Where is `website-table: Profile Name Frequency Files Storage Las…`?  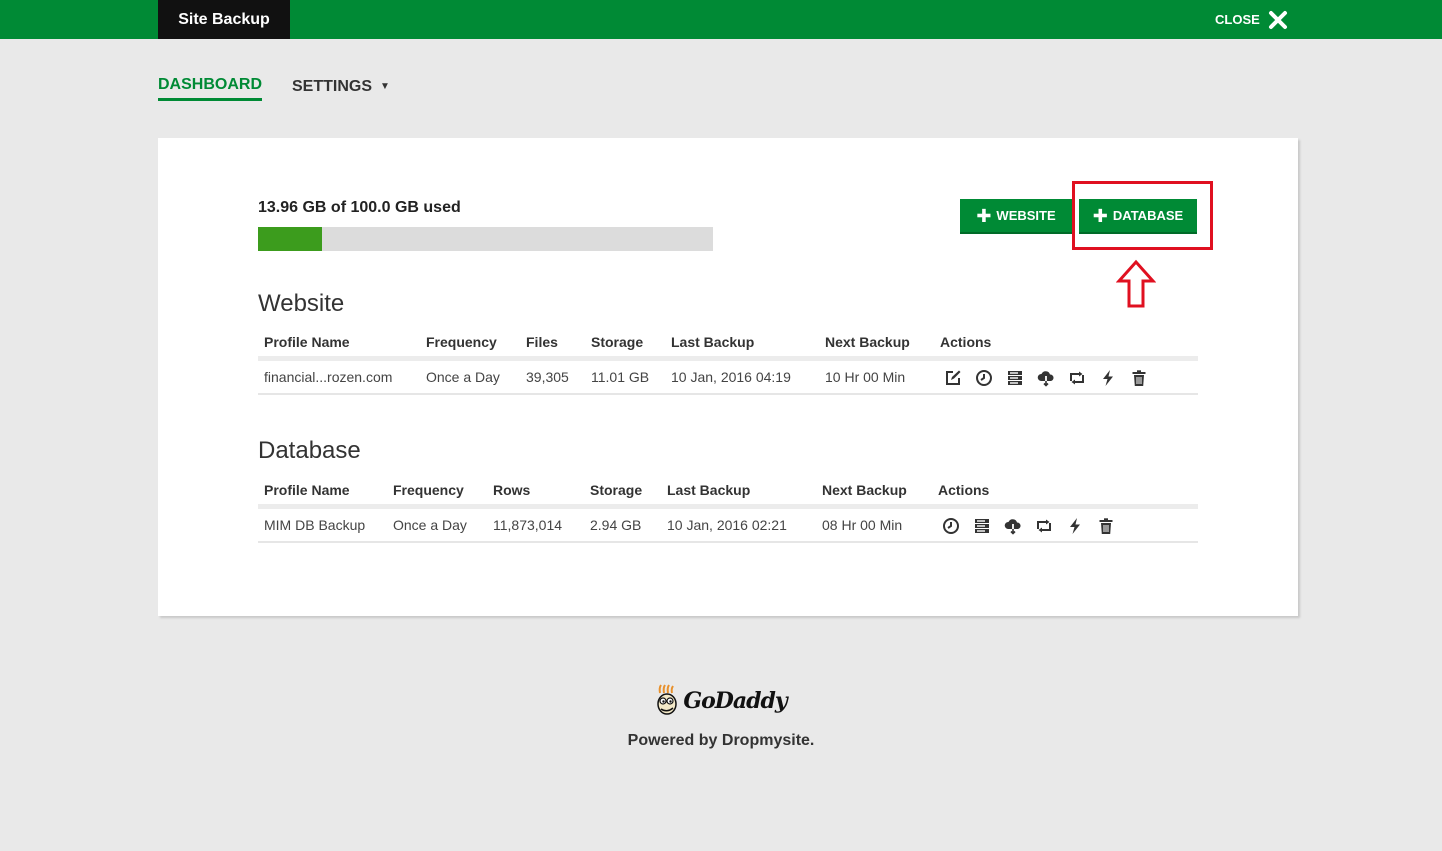
website-table: Profile Name Frequency Files Storage Las… is located at coordinates (728, 362).